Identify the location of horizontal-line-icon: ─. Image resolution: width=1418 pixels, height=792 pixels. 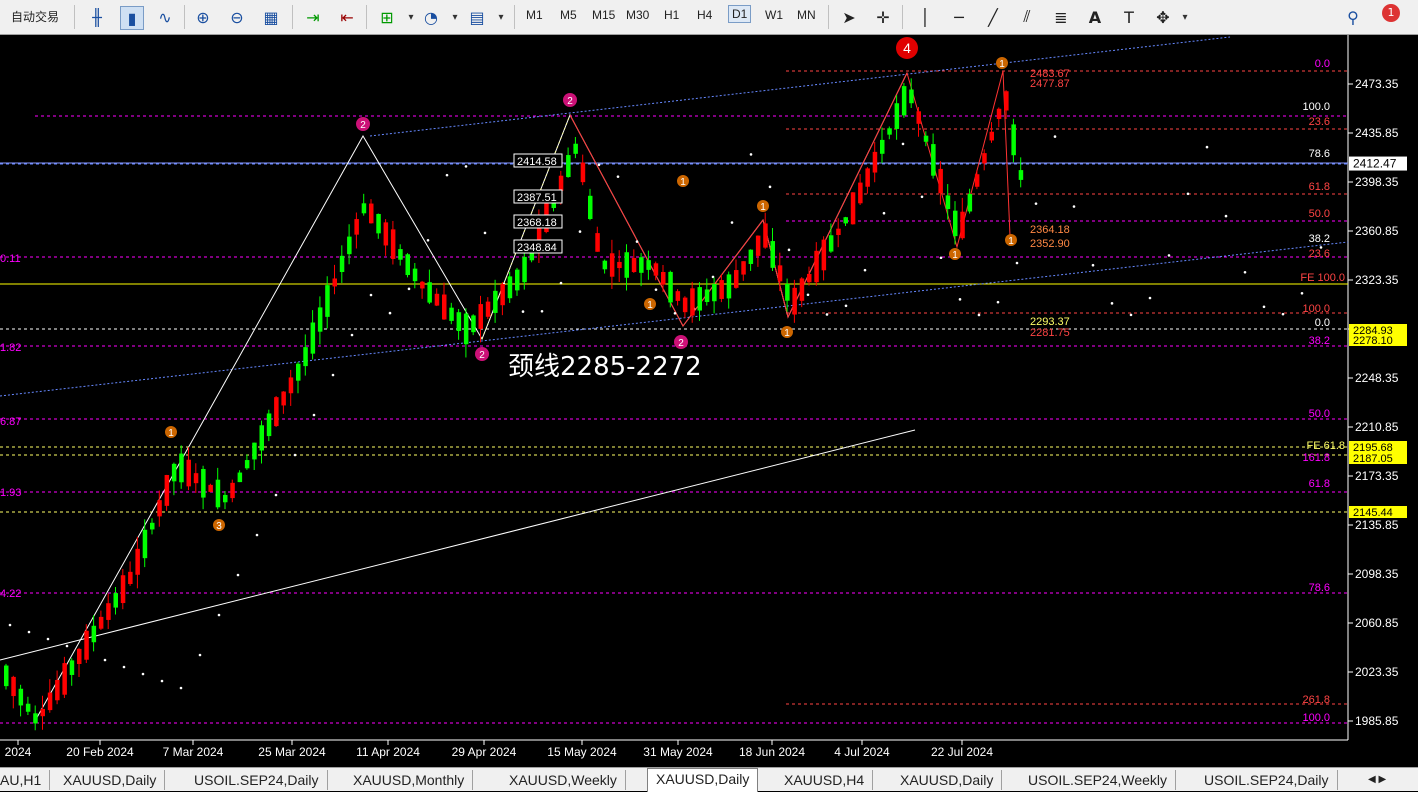
(959, 17).